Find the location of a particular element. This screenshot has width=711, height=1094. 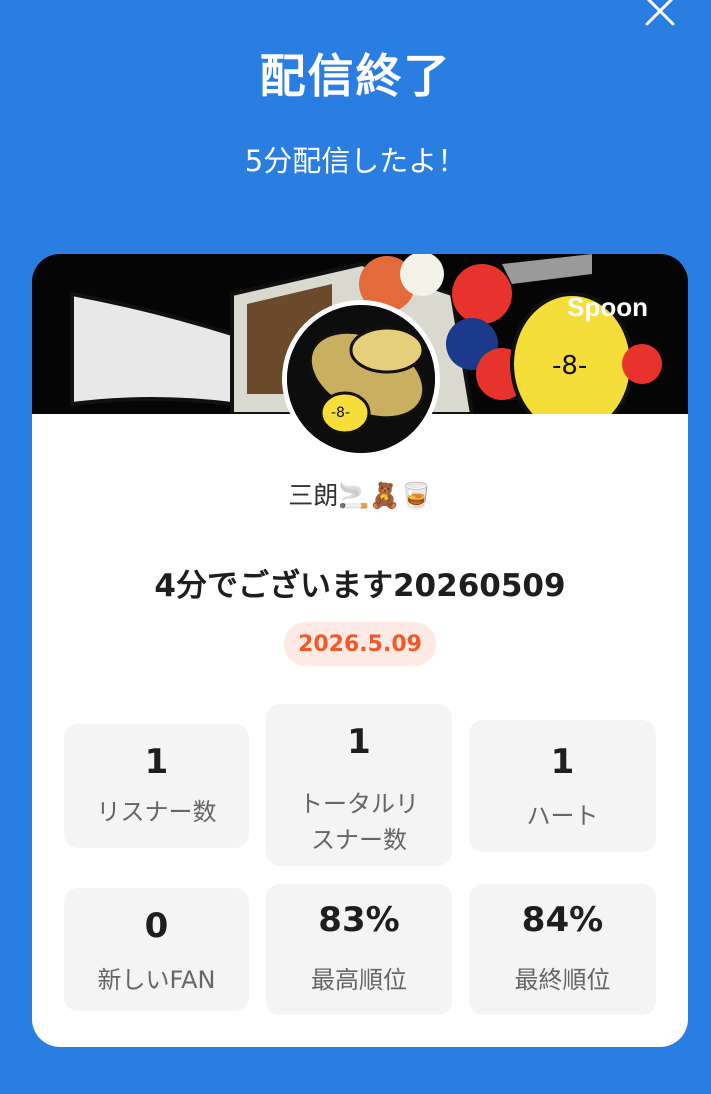

stat-hearts: 1 ハート is located at coordinates (562, 786).